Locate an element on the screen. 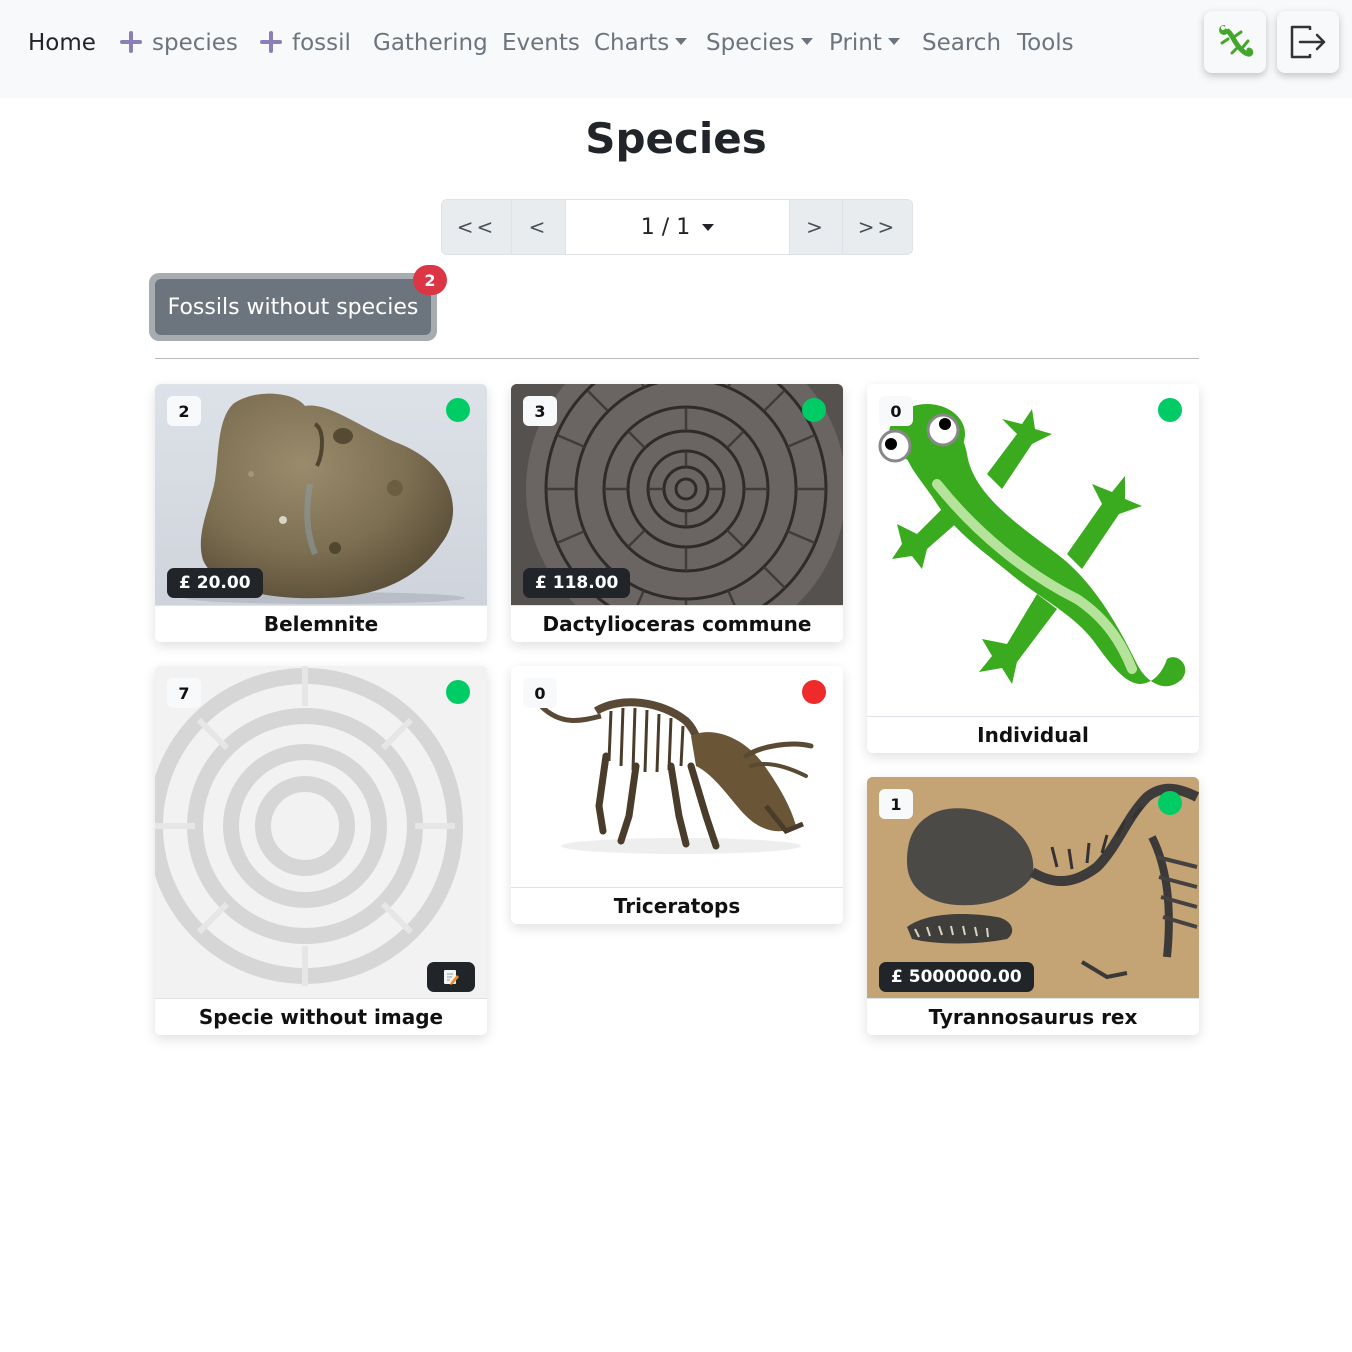 This screenshot has width=1352, height=1352. nav-events-link: Events is located at coordinates (541, 43).